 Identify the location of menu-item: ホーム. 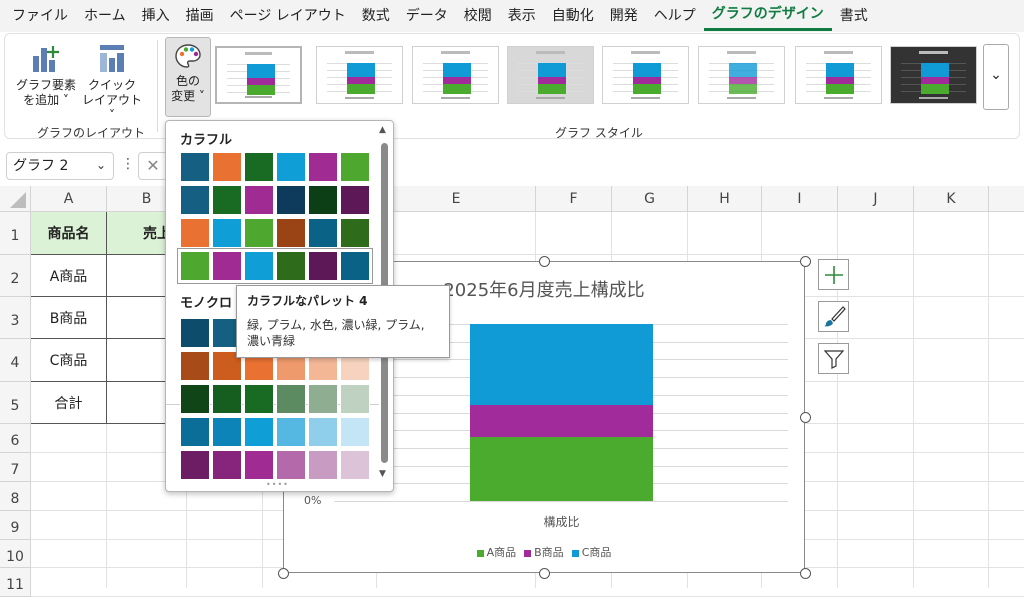
(105, 16).